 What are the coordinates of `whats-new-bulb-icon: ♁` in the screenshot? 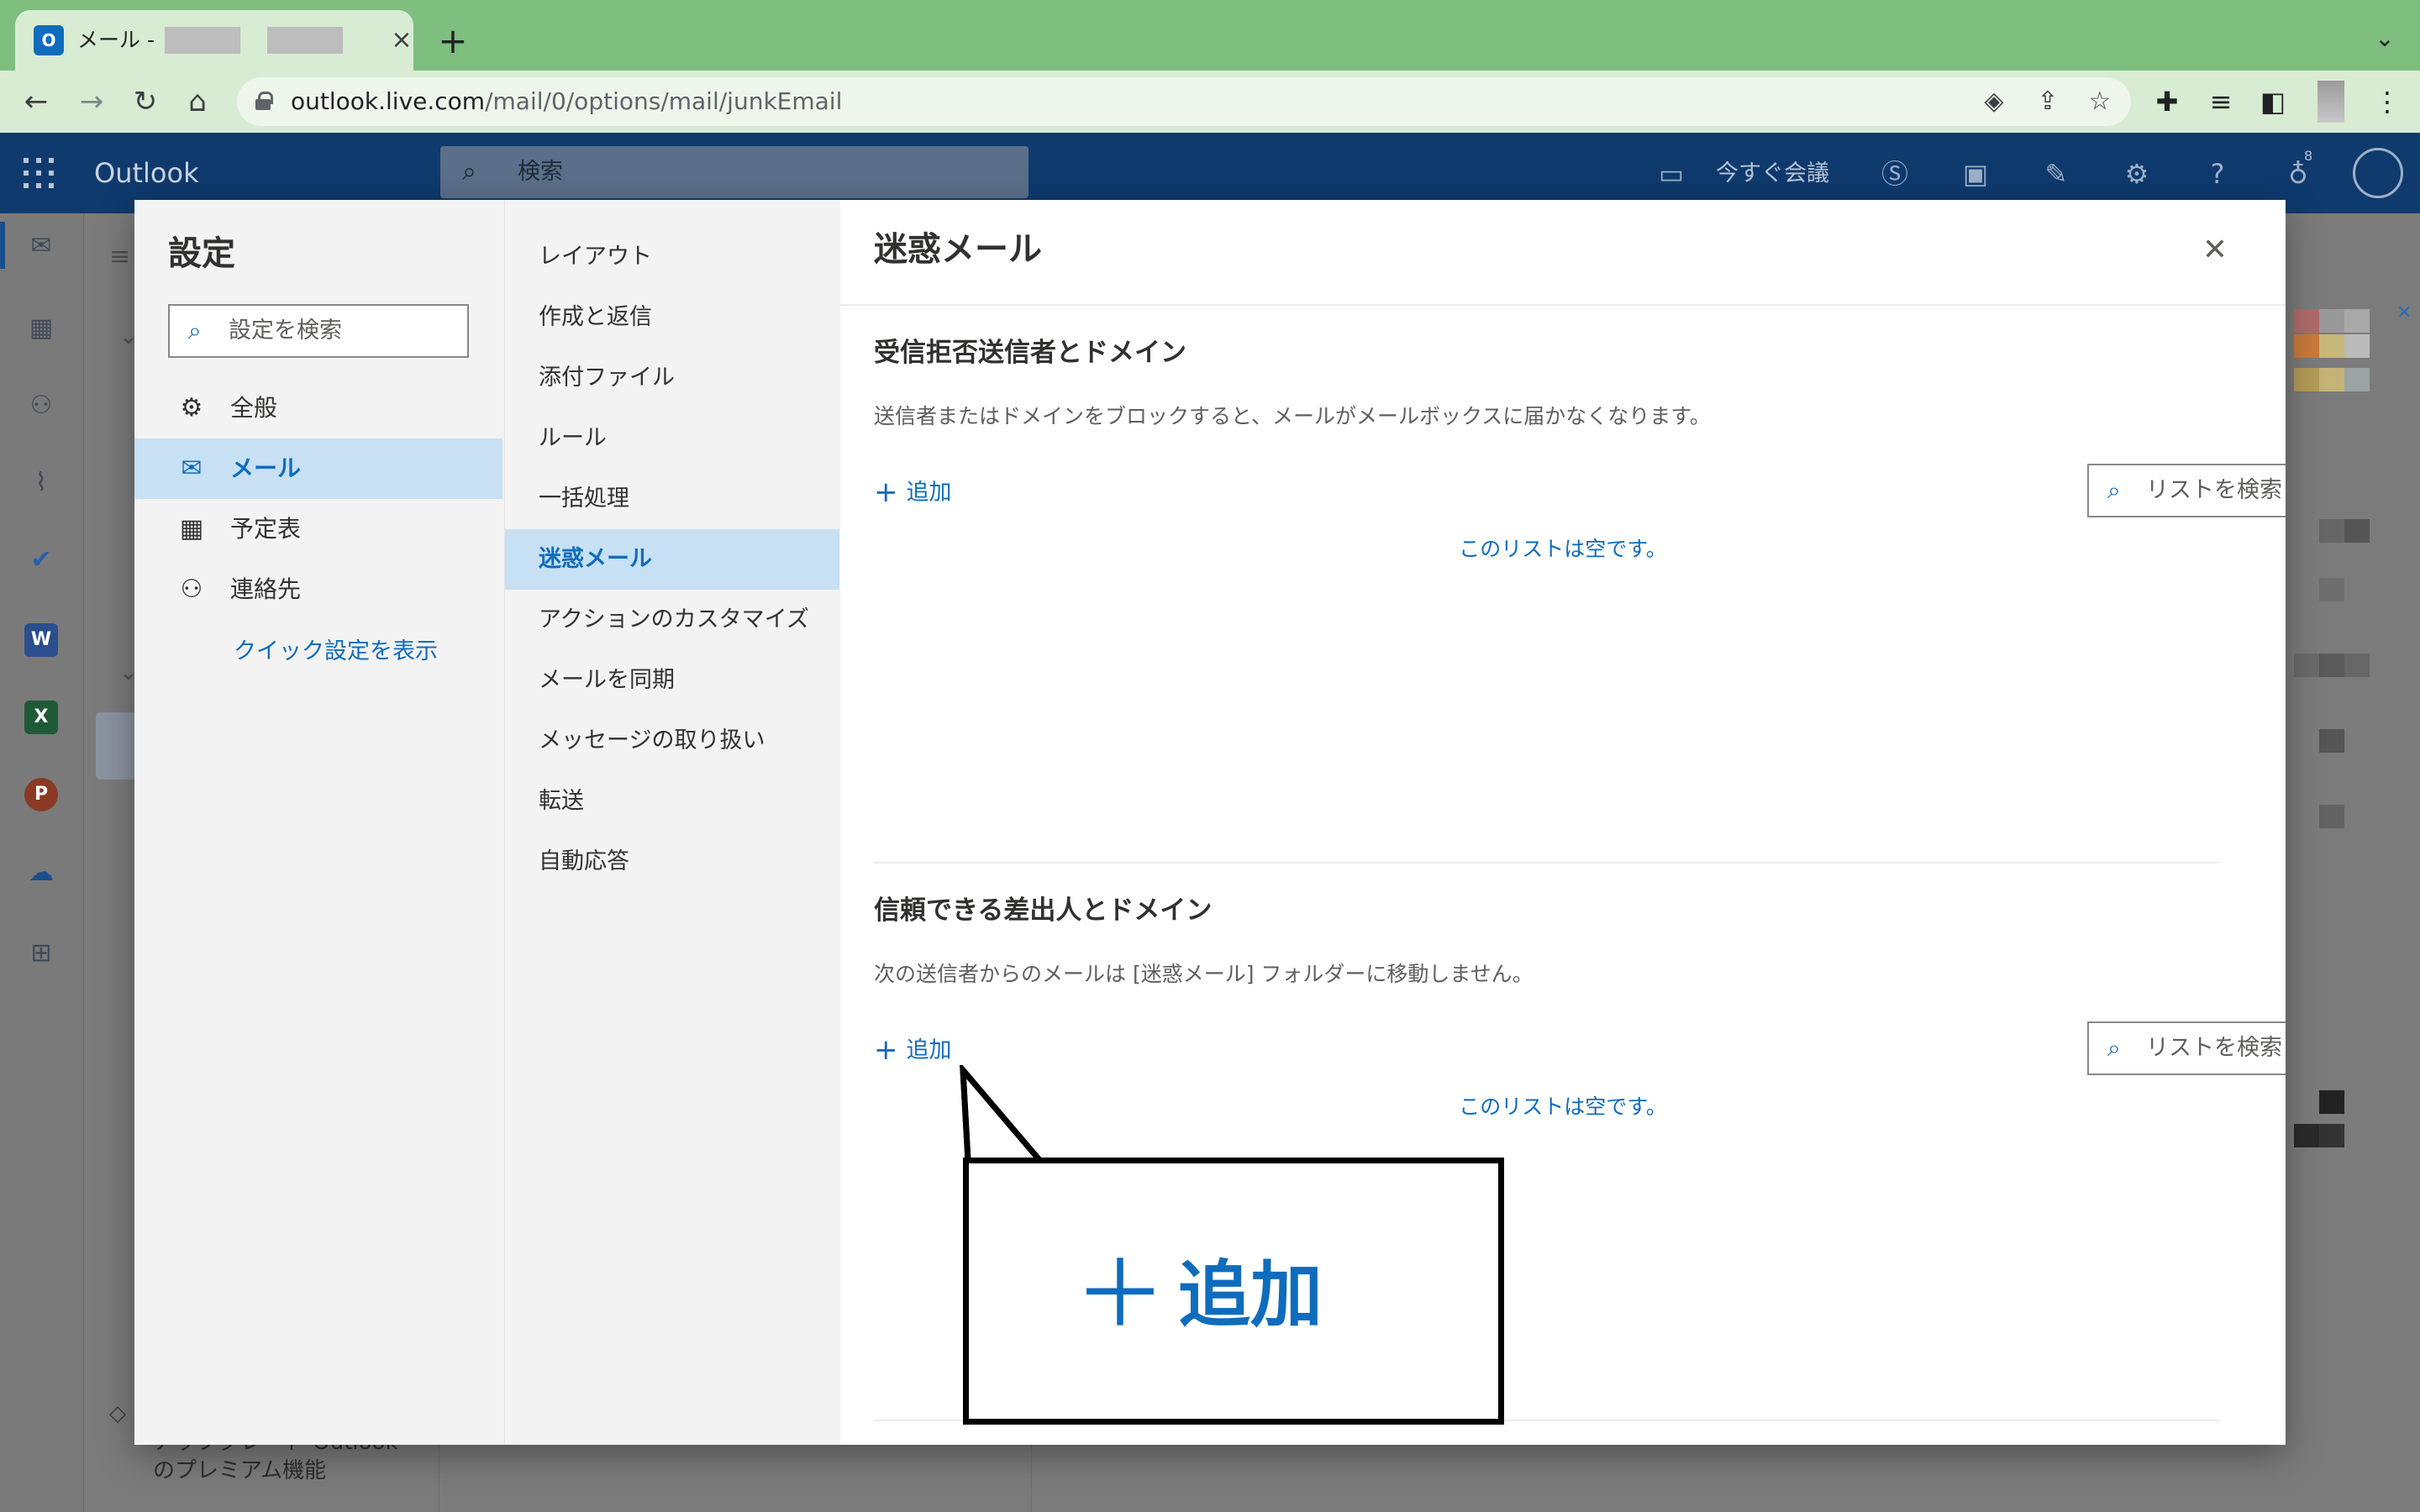 It's located at (2298, 174).